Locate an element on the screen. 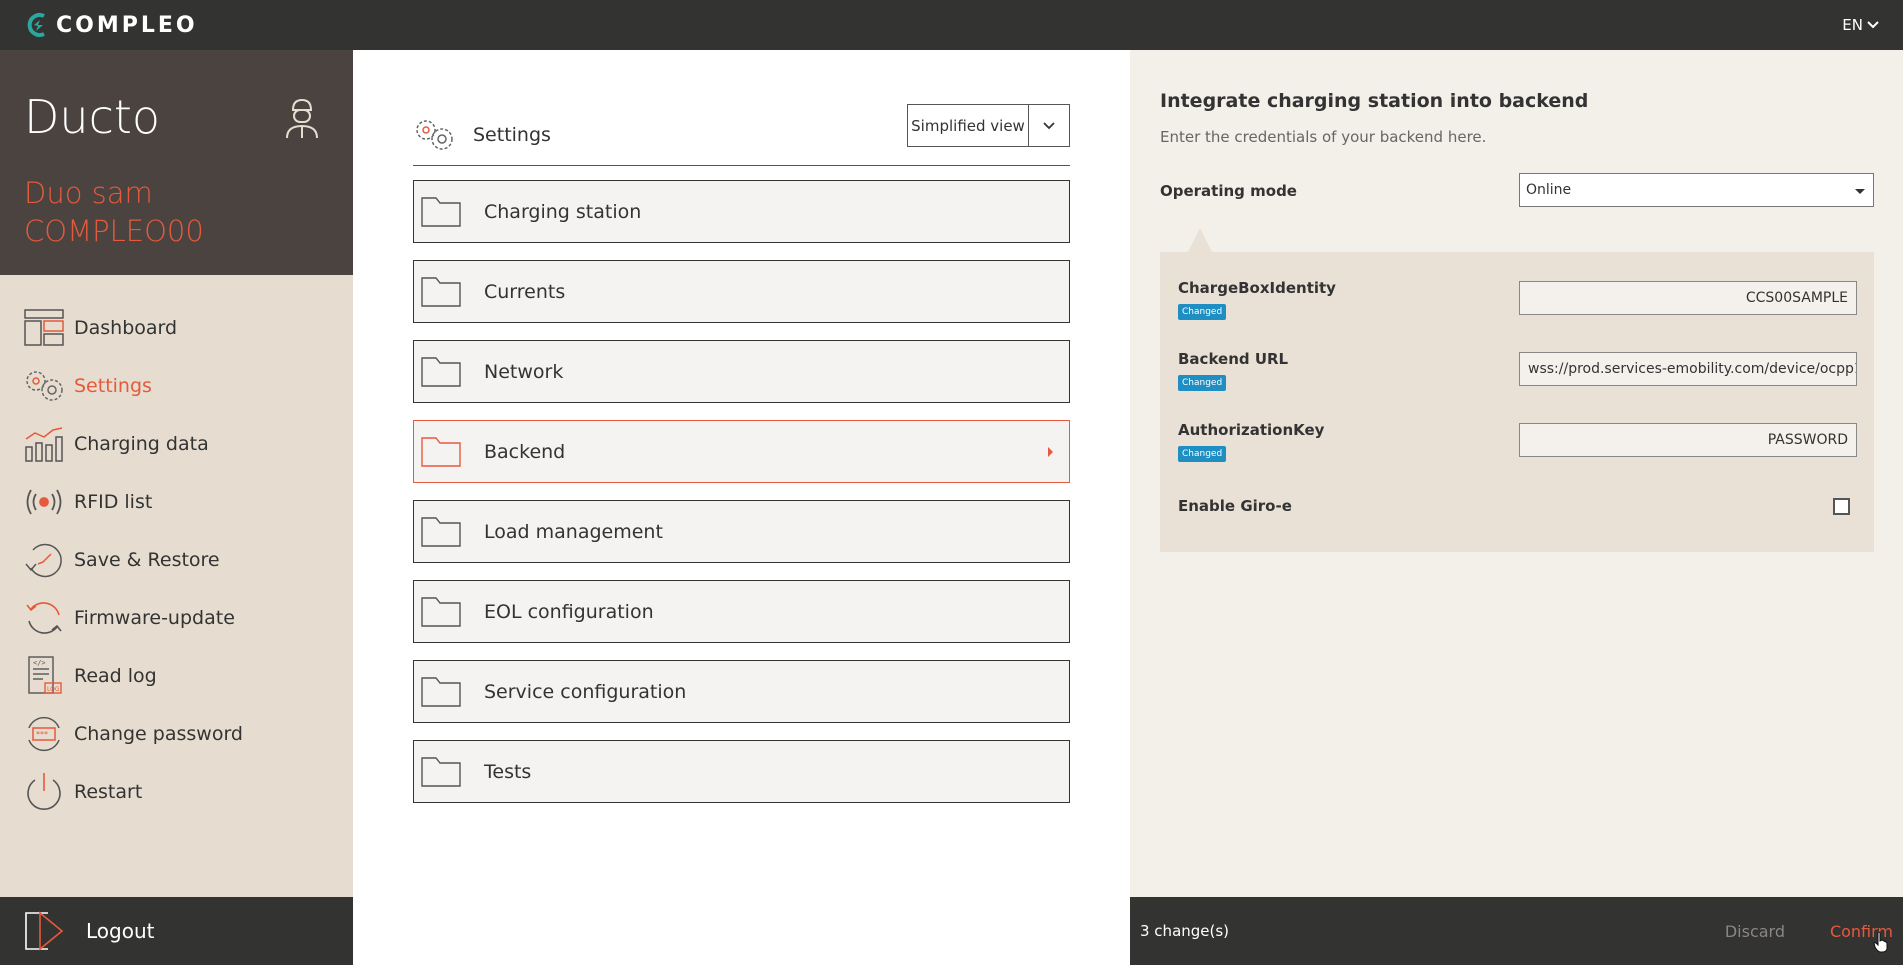 The height and width of the screenshot is (965, 1903). folder-label: Backend is located at coordinates (525, 451).